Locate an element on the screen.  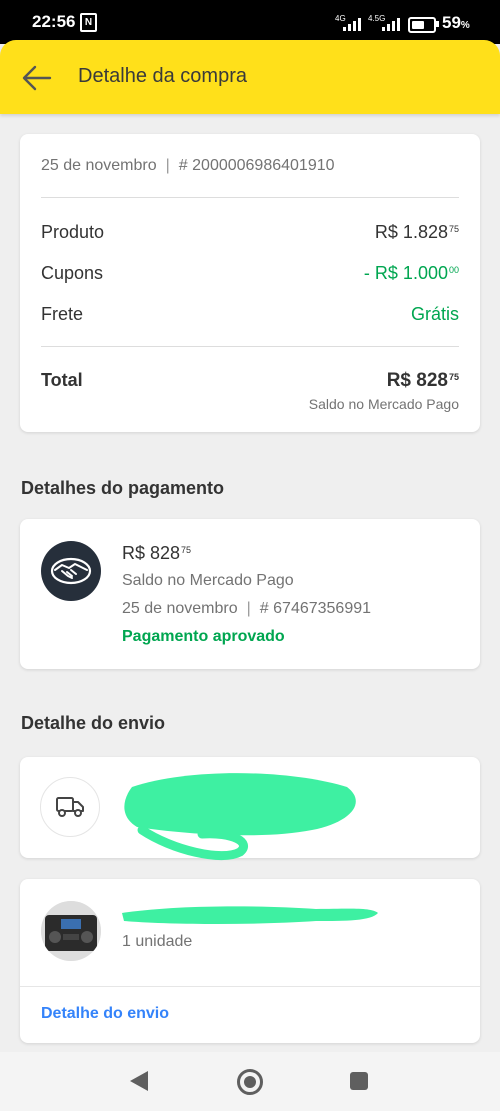
order-id: # 2000006986401910 is located at coordinates (256, 165).